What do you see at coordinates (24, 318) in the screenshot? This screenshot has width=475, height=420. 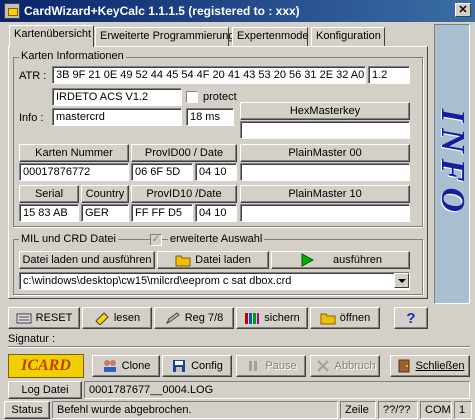 I see `keyboard-icon` at bounding box center [24, 318].